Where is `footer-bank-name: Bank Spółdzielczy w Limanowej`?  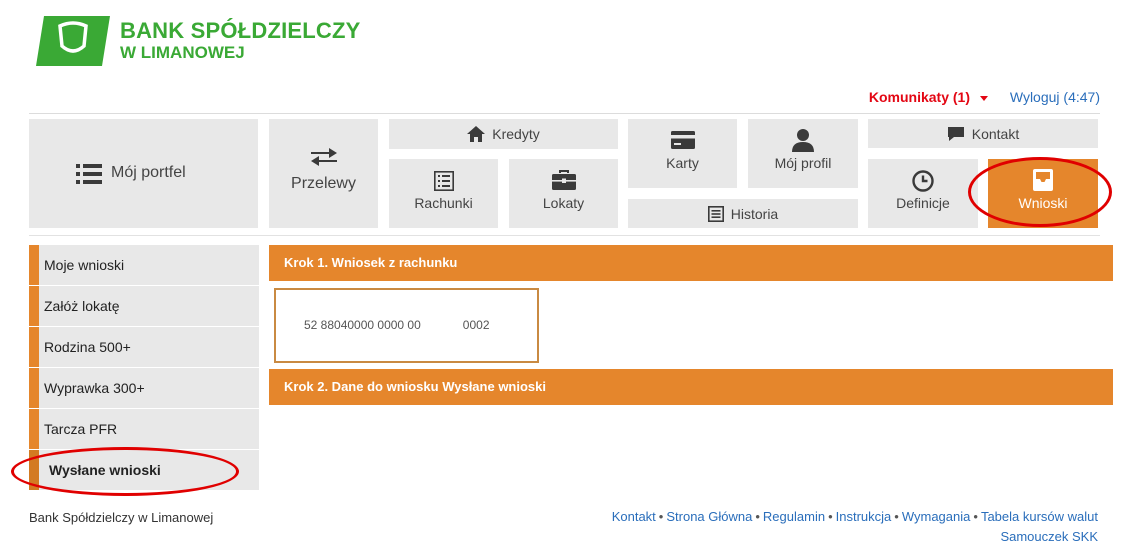 footer-bank-name: Bank Spółdzielczy w Limanowej is located at coordinates (121, 517).